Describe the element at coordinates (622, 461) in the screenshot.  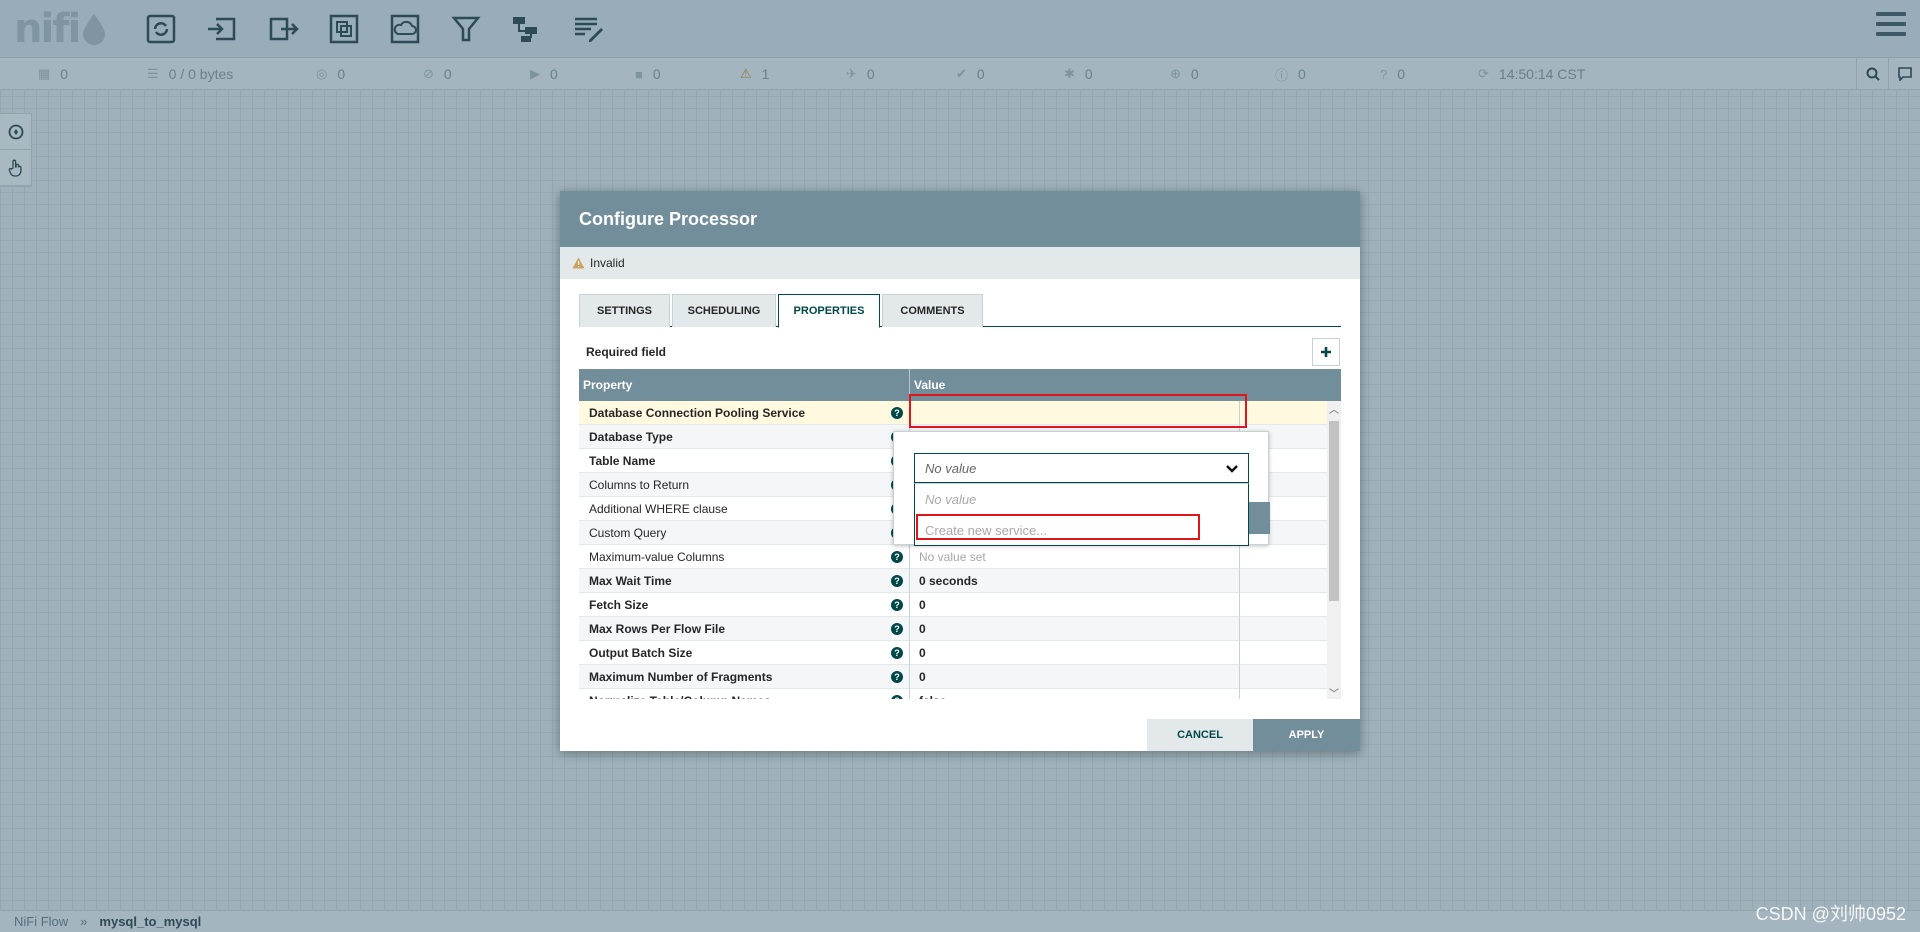
I see `property-name: Table Name` at that location.